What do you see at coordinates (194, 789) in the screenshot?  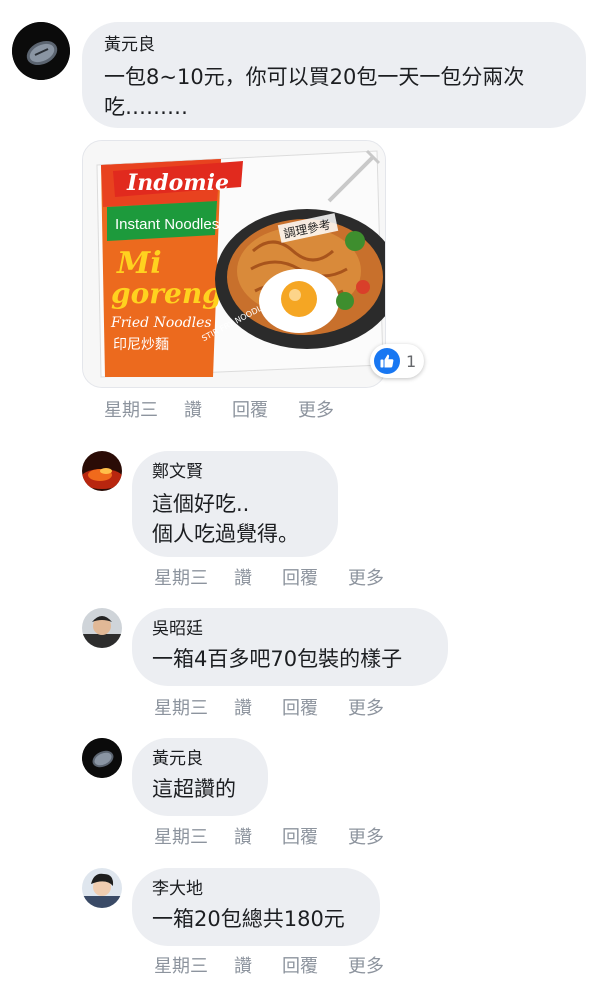 I see `comment-text: 這超讚的` at bounding box center [194, 789].